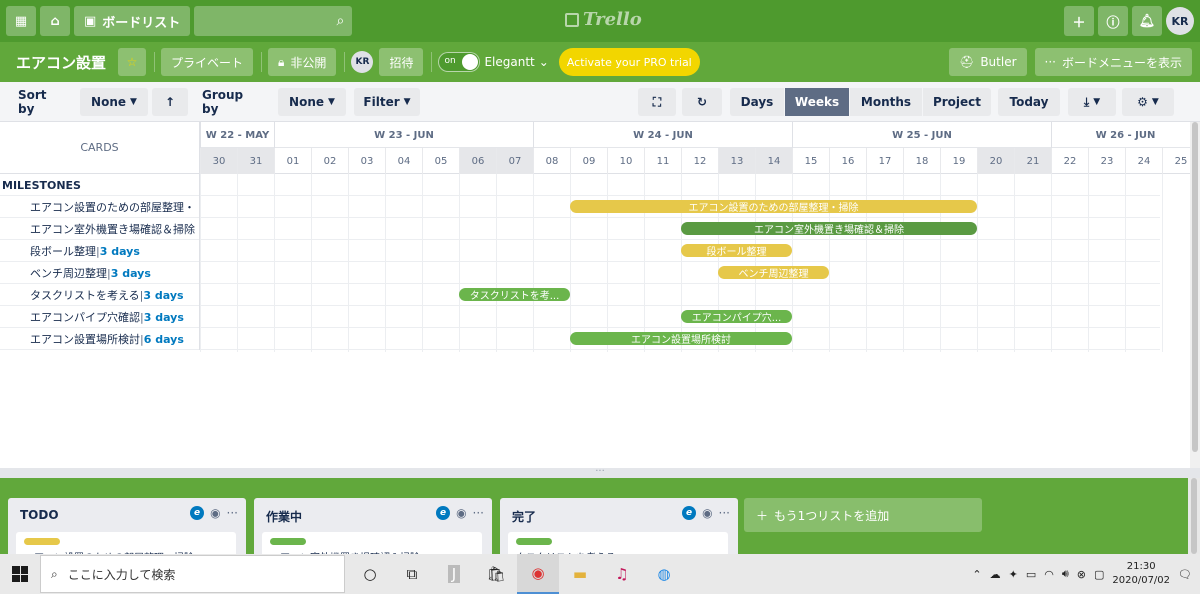 The height and width of the screenshot is (594, 1200). What do you see at coordinates (126, 543) in the screenshot?
I see `list-card: エアコン設置のための部屋整理・掃除` at bounding box center [126, 543].